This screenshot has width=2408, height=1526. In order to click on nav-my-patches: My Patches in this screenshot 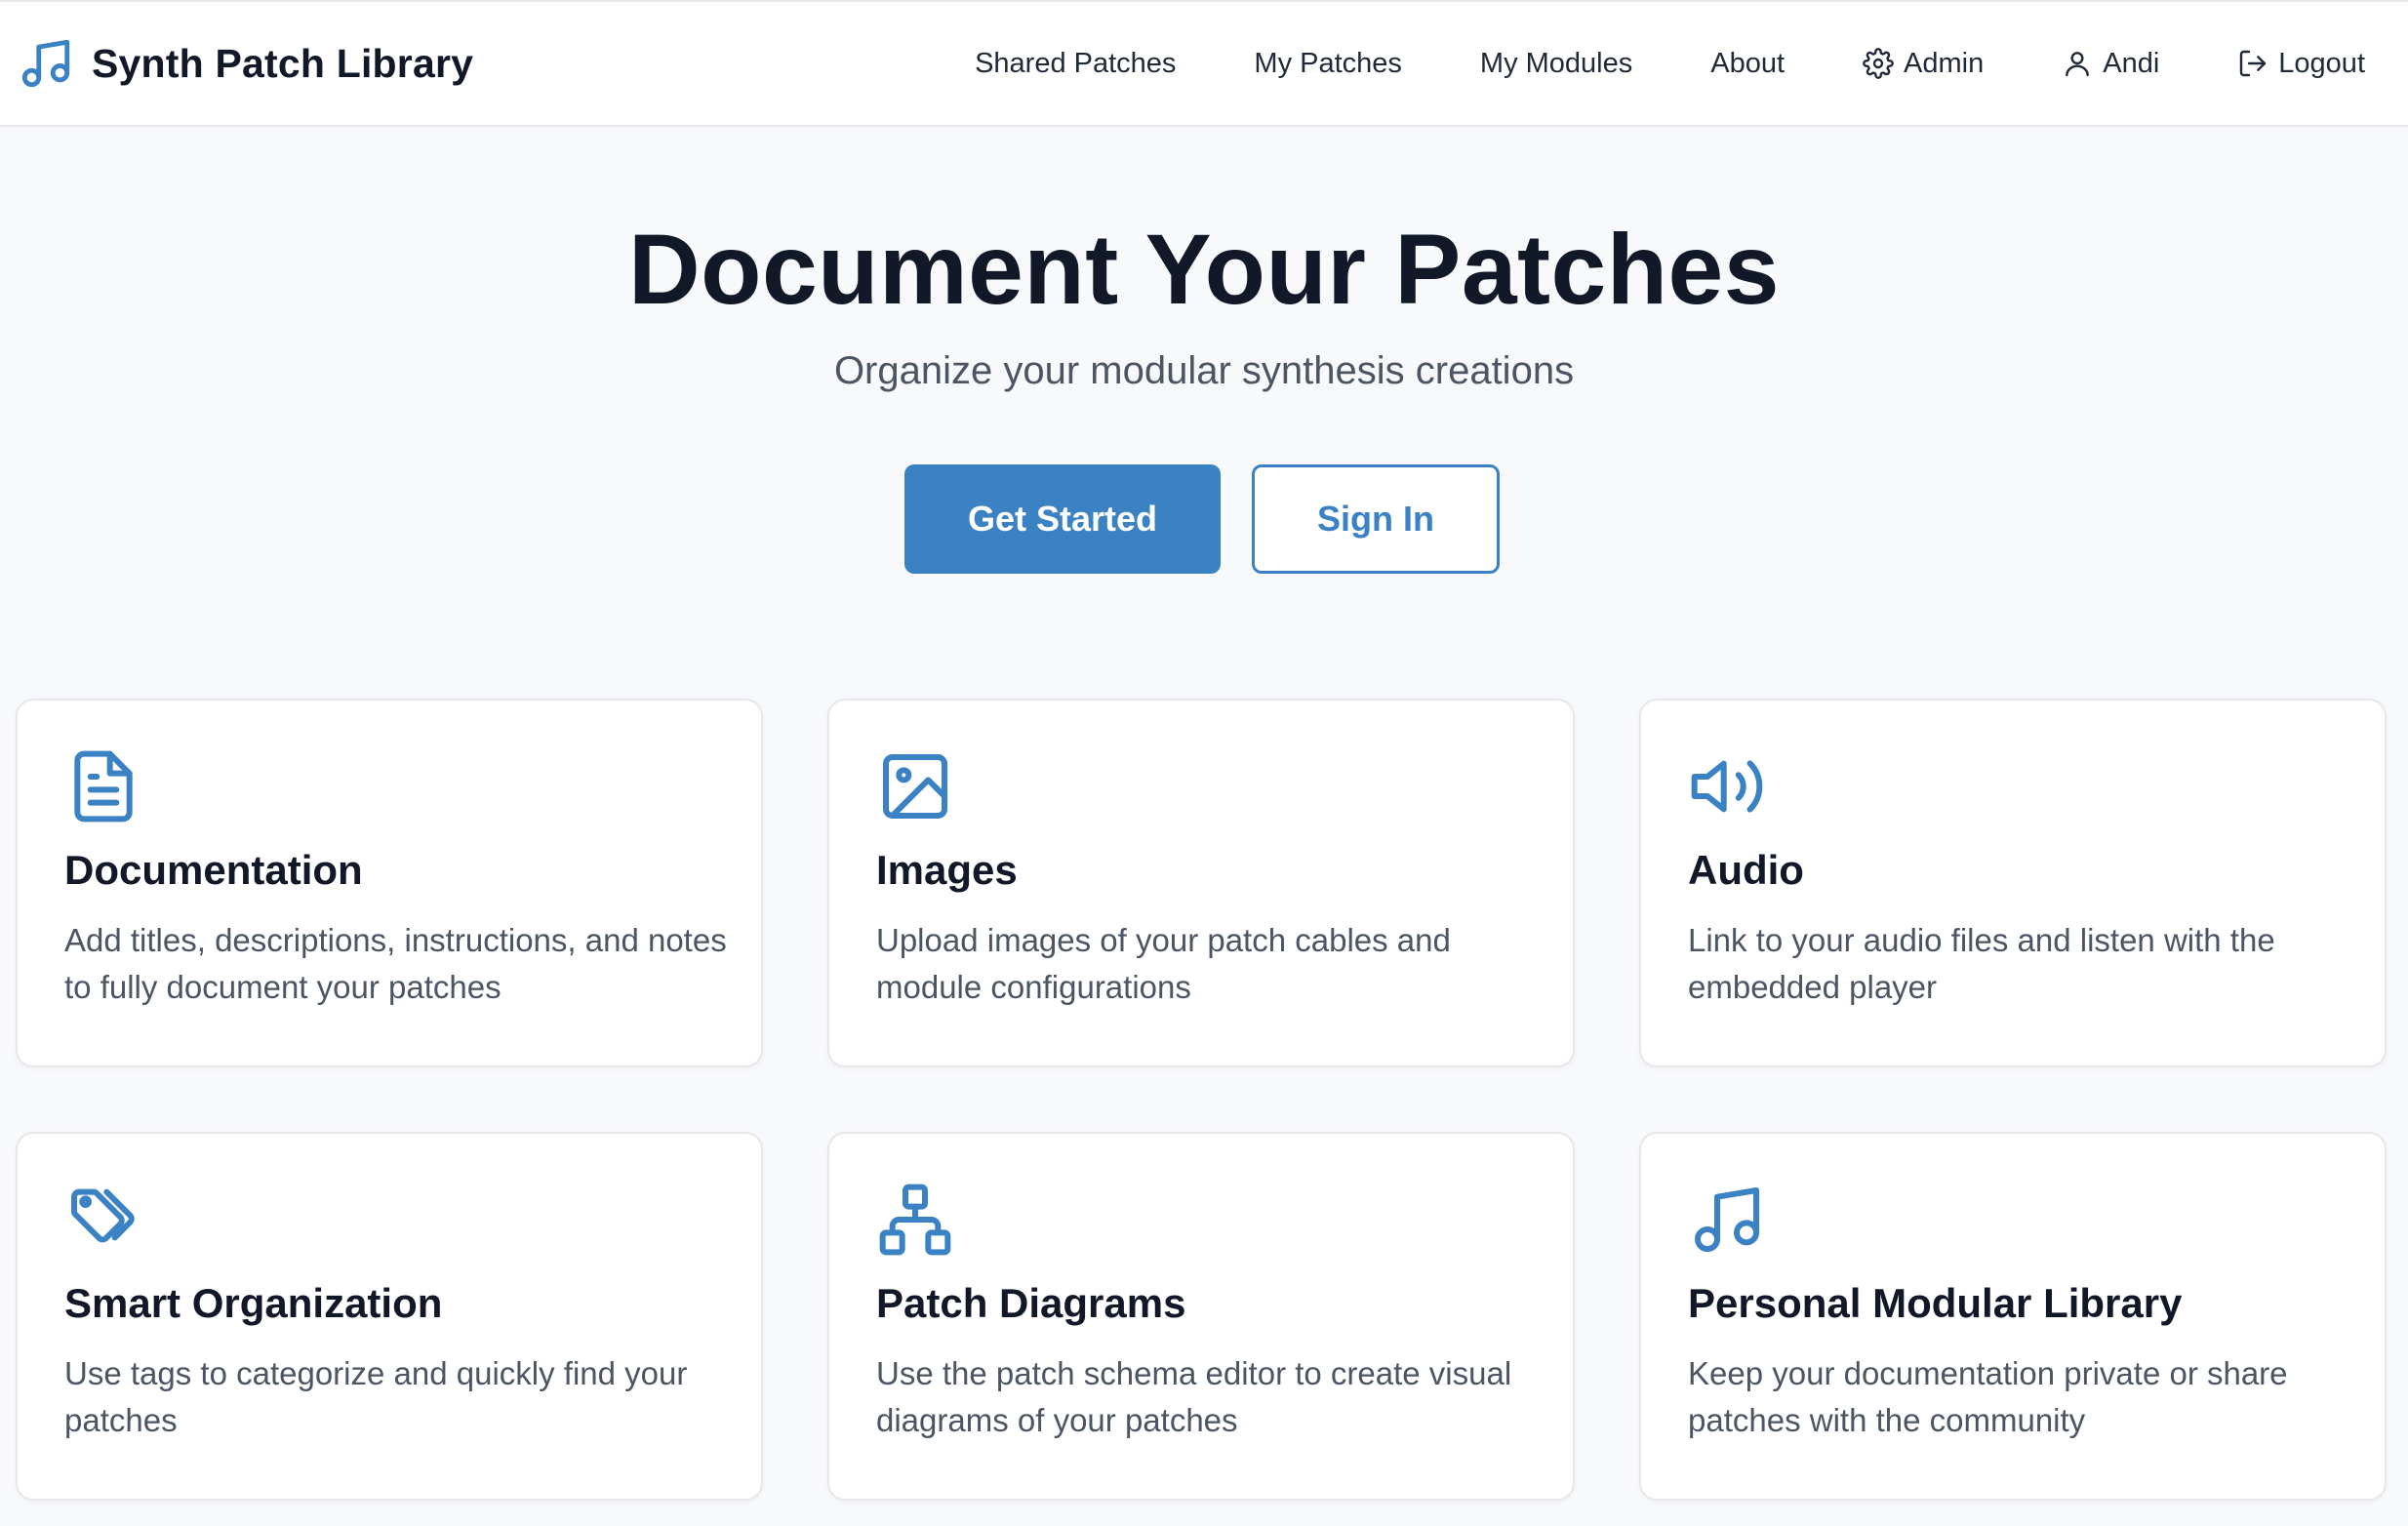, I will do `click(1328, 64)`.